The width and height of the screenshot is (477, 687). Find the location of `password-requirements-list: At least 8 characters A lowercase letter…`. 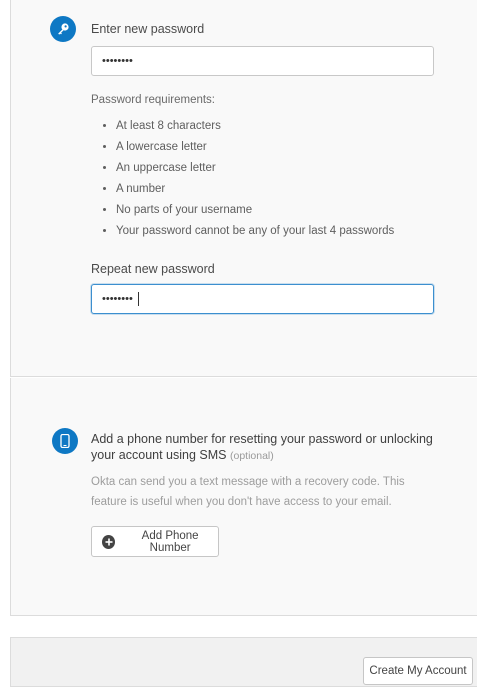

password-requirements-list: At least 8 characters A lowercase letter… is located at coordinates (248, 181).